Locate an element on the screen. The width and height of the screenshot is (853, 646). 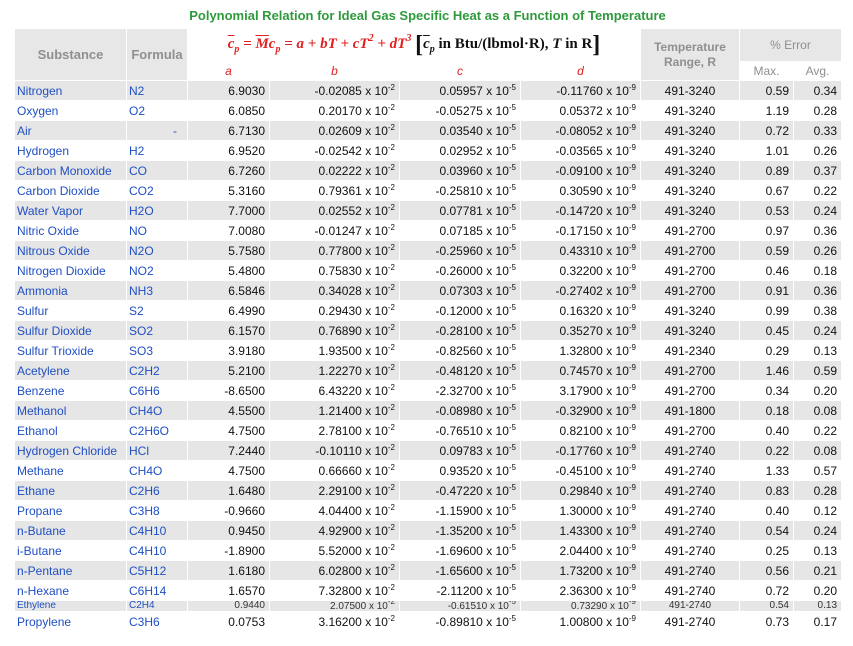
avg-error-cell: 0.26 is located at coordinates (817, 250).